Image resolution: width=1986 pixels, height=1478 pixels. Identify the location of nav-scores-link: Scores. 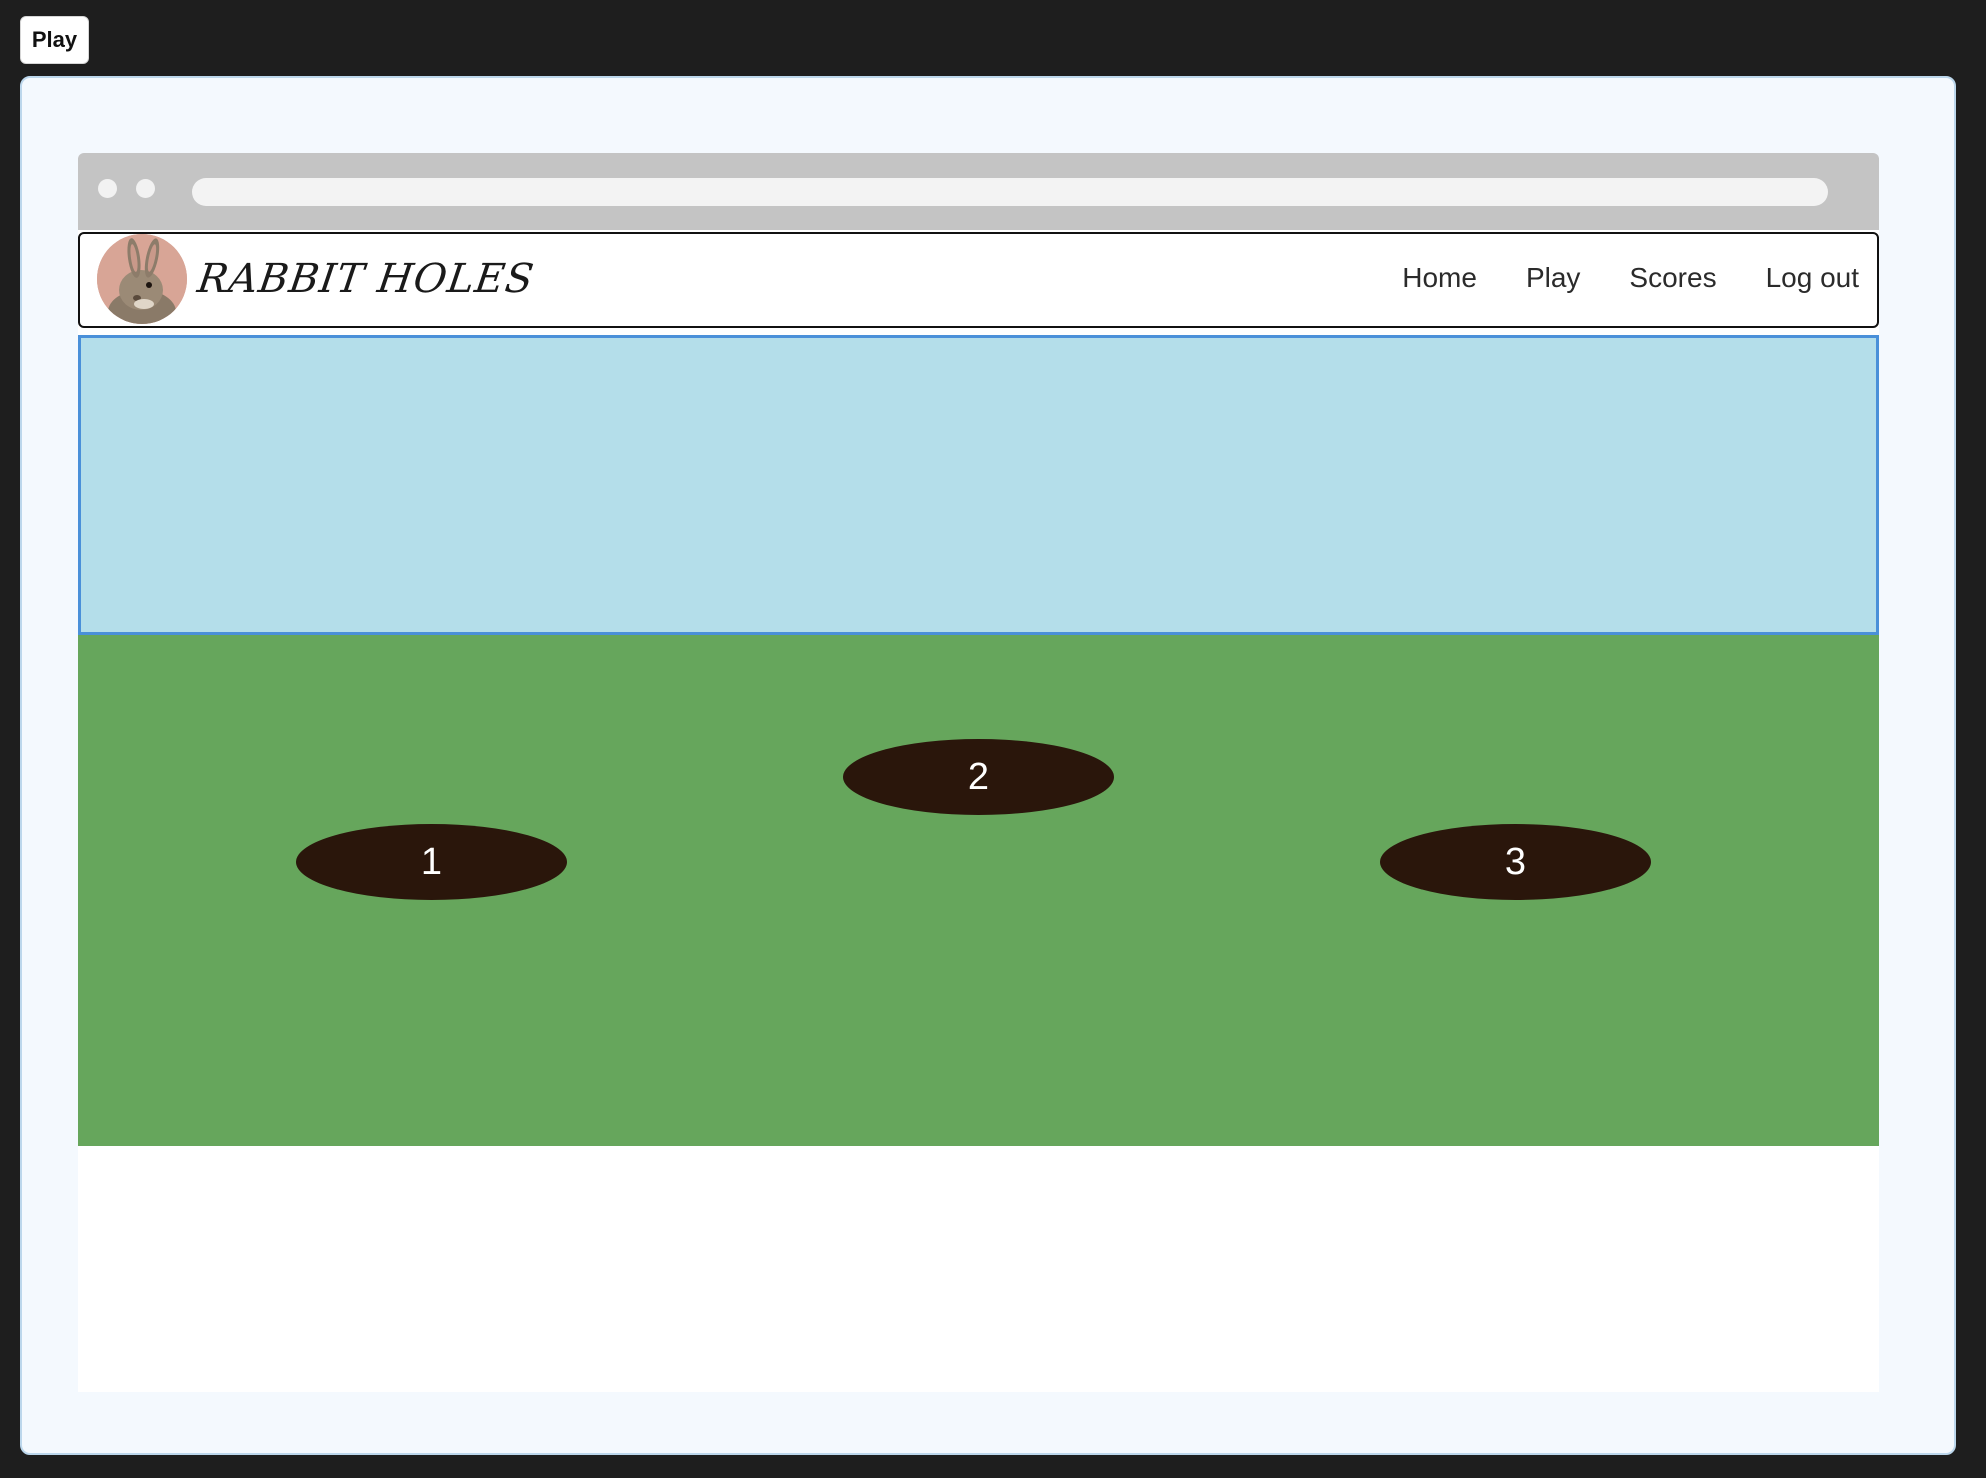
(1672, 278).